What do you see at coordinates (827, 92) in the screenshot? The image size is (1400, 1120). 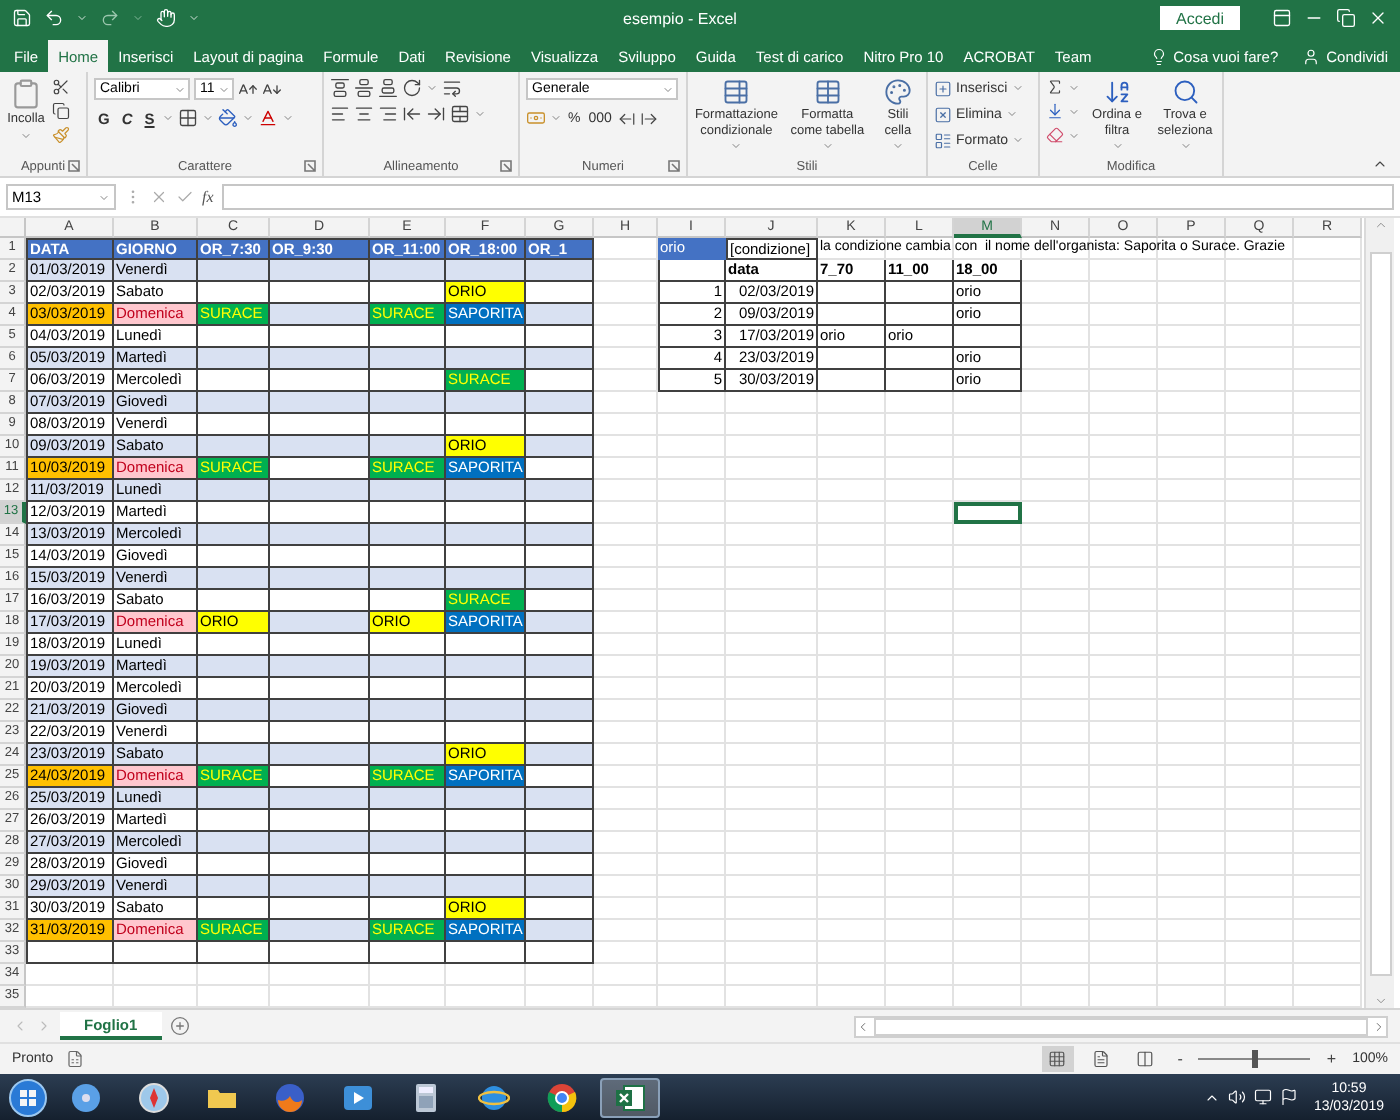 I see `table-icon` at bounding box center [827, 92].